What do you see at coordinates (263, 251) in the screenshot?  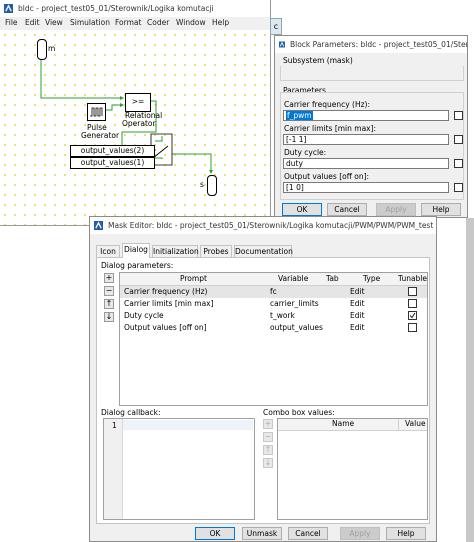 I see `tab-documentation: Documentation` at bounding box center [263, 251].